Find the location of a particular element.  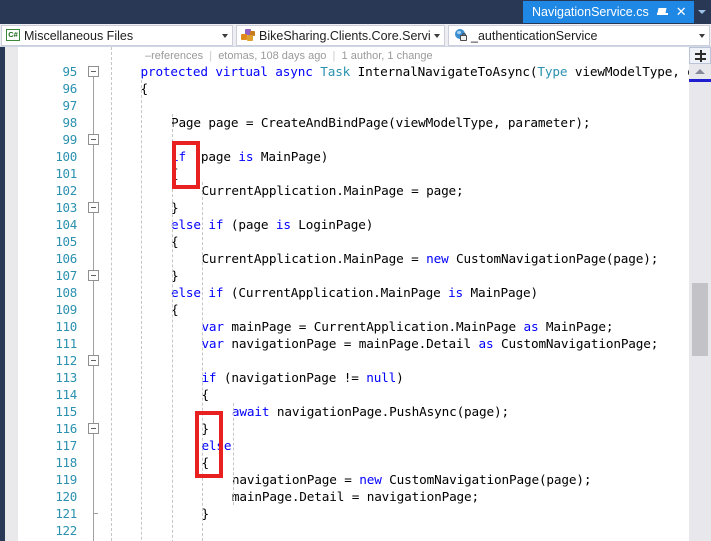

scrollbar-change-band is located at coordinates (700, 80).